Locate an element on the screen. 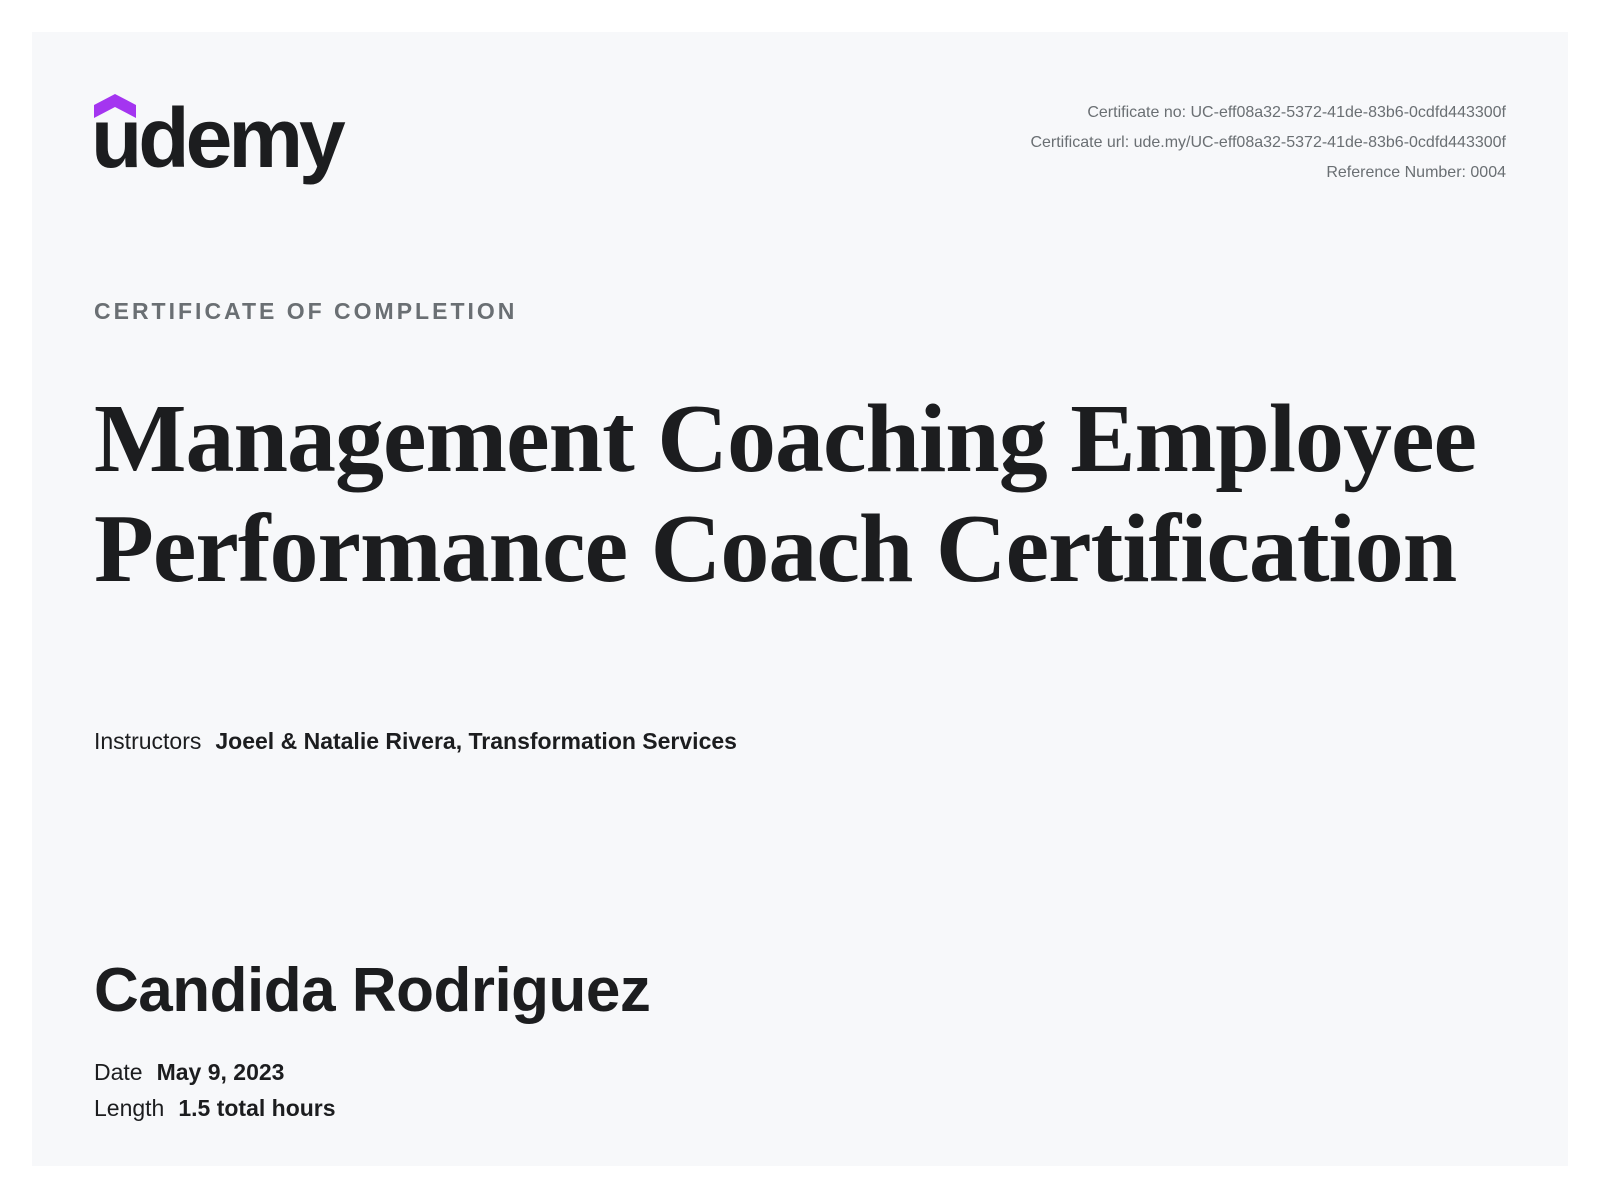  length-value: 1.5 total hours is located at coordinates (257, 1108).